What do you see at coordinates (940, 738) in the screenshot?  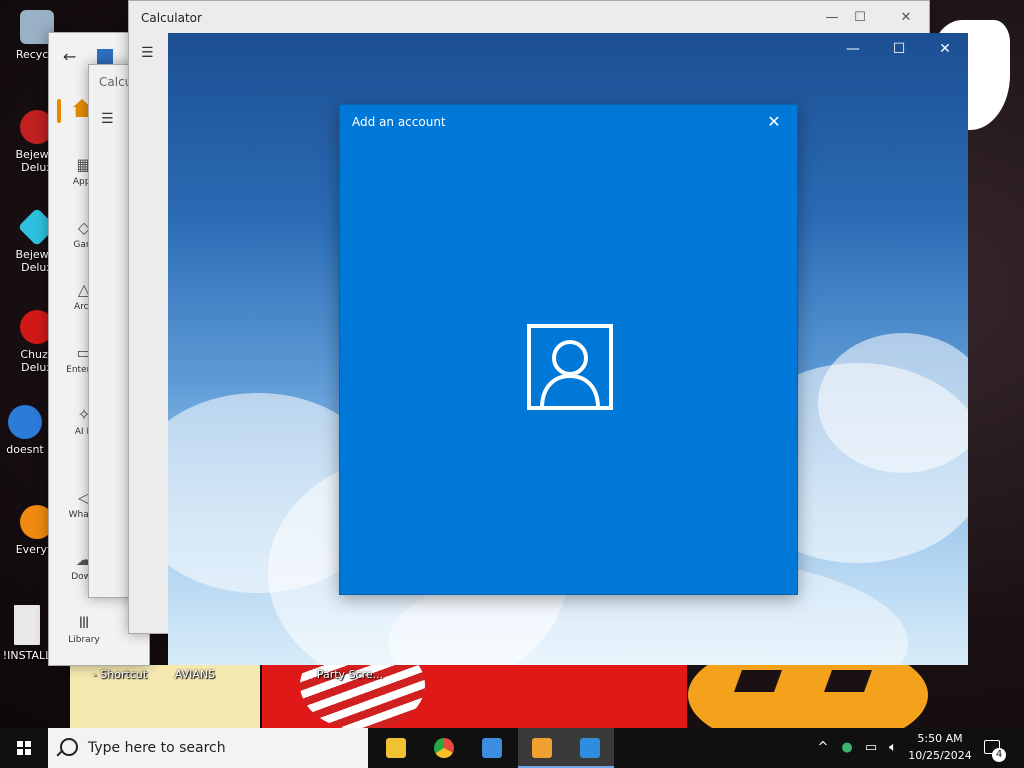 I see `clock-time: 5:50 AM` at bounding box center [940, 738].